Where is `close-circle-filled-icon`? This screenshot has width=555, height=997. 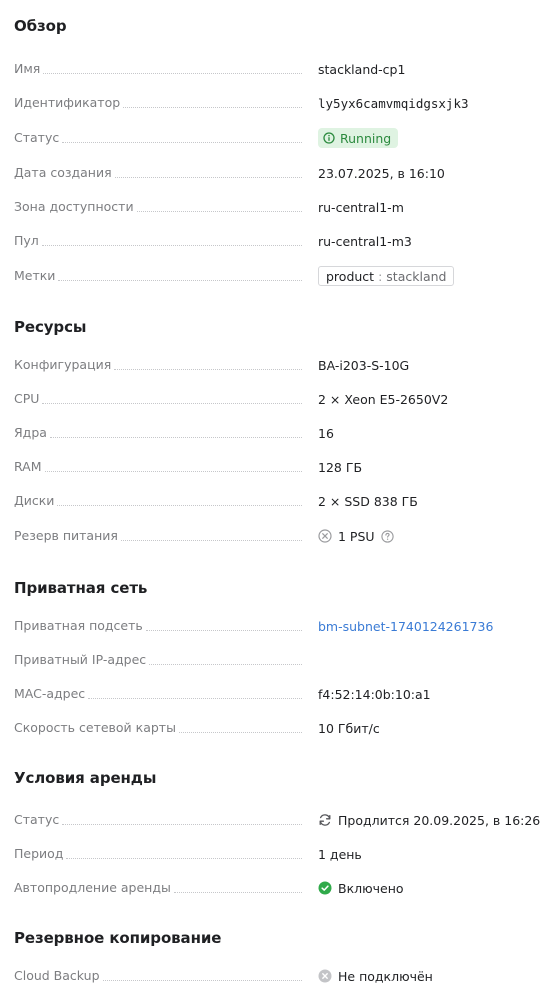
close-circle-filled-icon is located at coordinates (325, 976).